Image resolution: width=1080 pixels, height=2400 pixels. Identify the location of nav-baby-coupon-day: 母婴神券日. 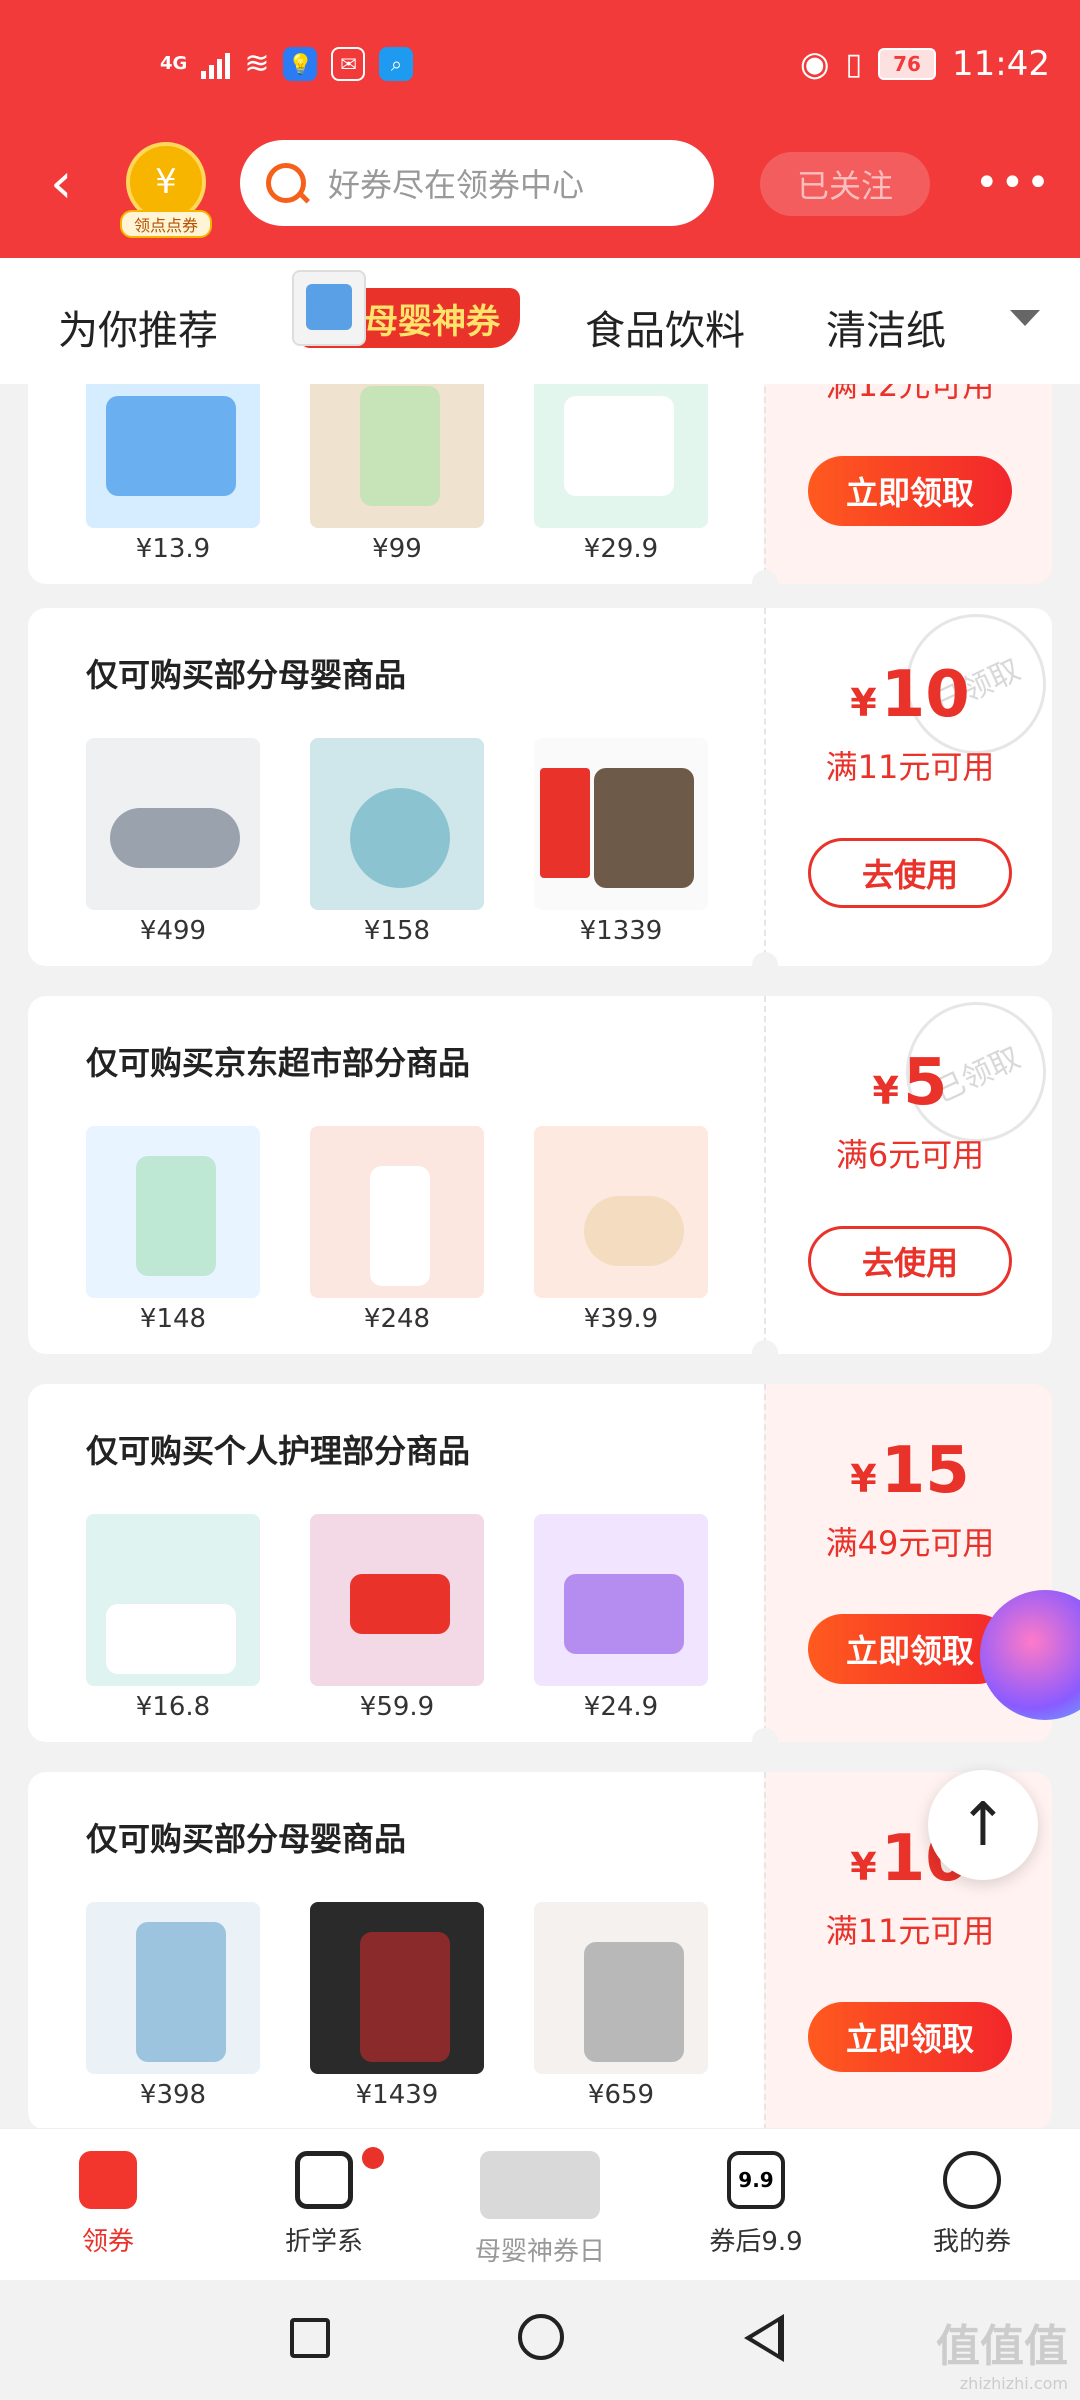
(540, 2209).